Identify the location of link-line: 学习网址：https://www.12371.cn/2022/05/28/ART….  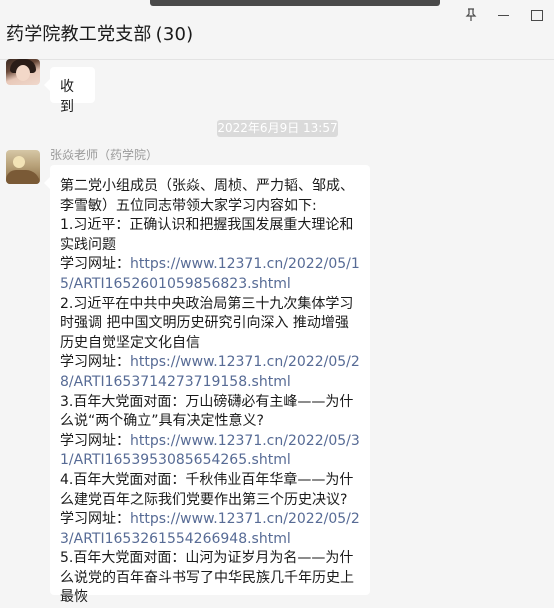
(211, 372).